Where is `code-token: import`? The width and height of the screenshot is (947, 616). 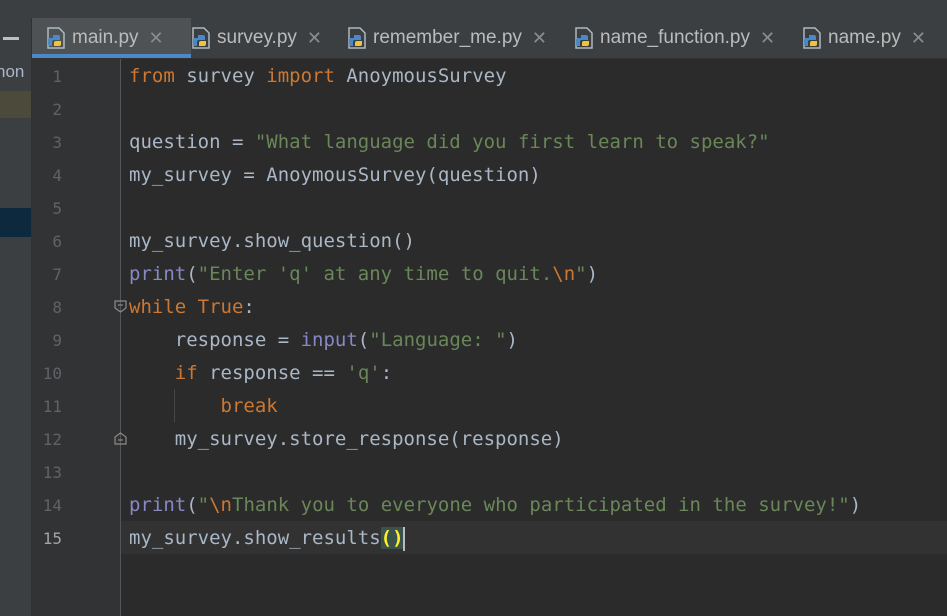 code-token: import is located at coordinates (300, 76).